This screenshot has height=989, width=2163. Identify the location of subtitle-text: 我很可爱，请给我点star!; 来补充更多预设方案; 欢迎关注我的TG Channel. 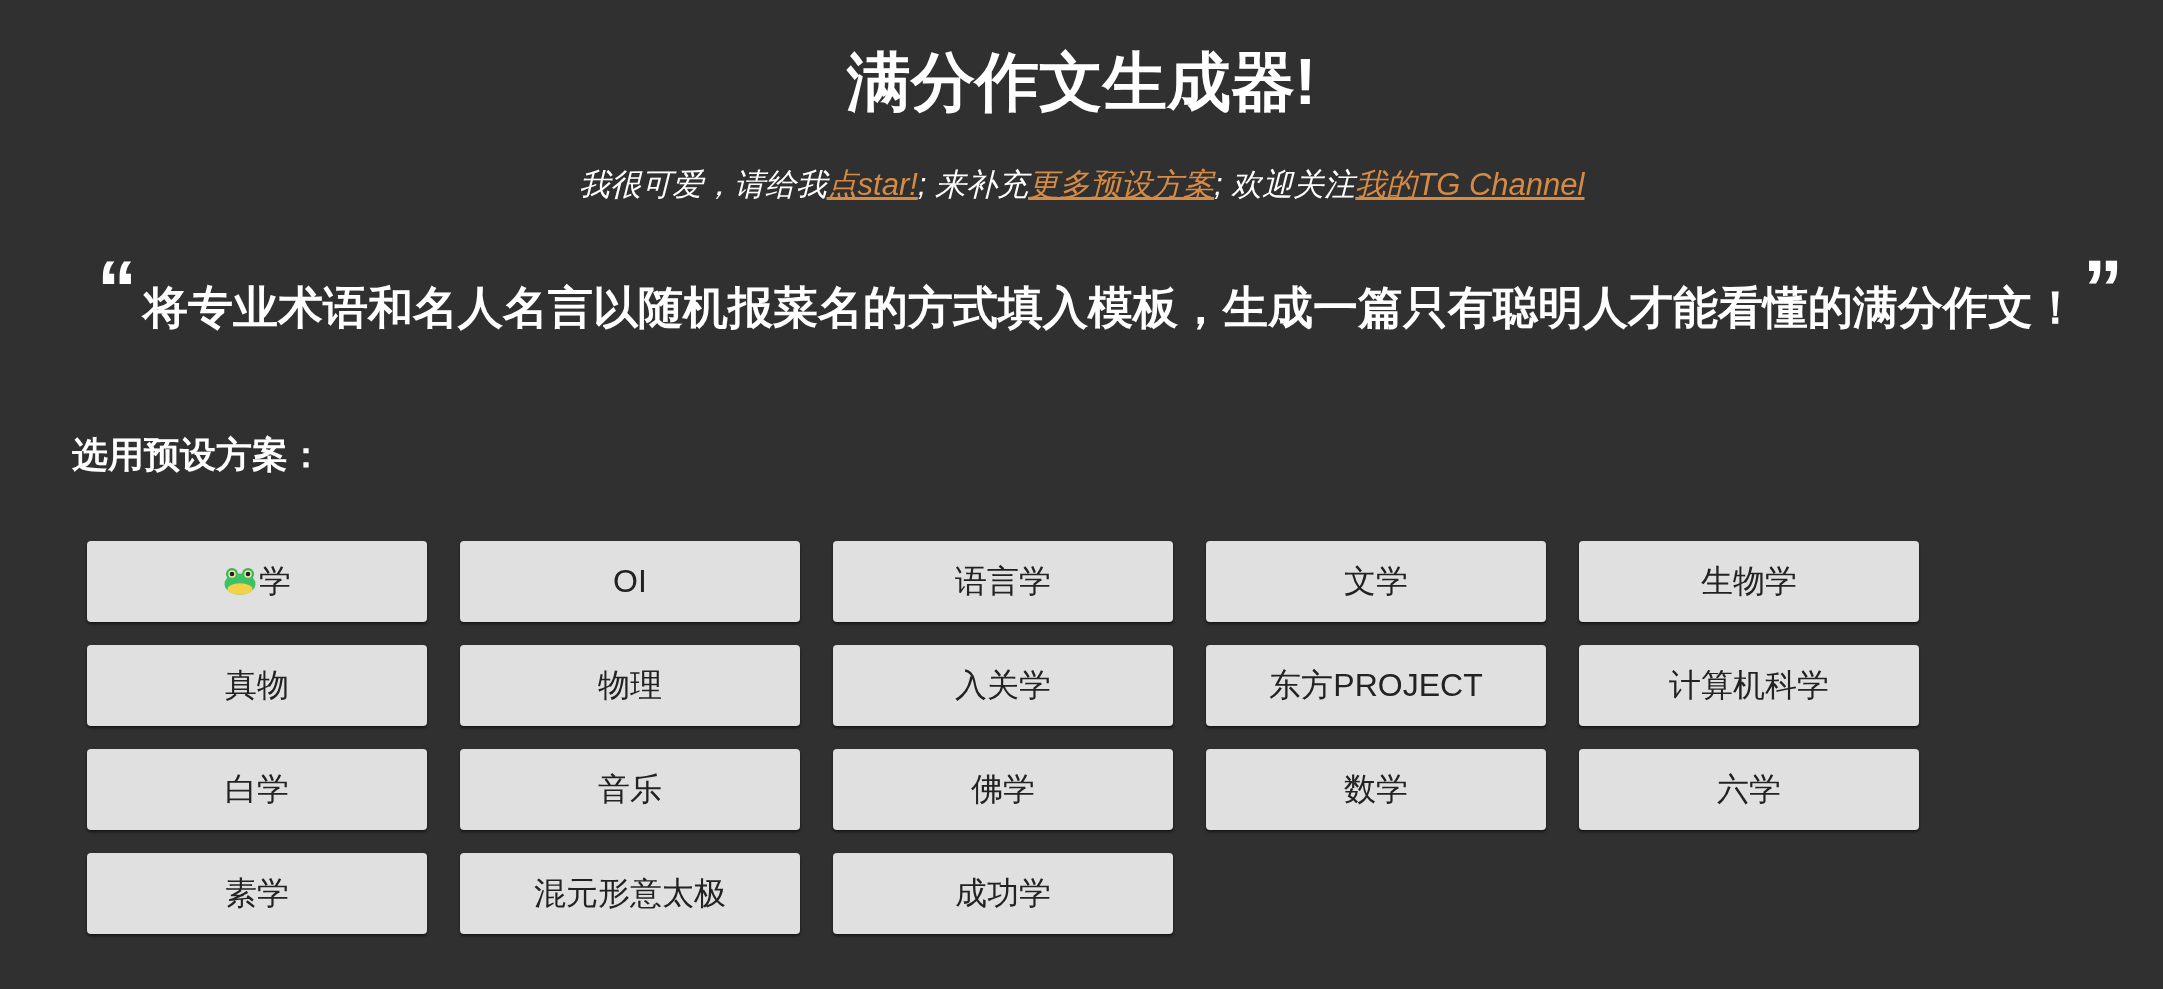
(1081, 184).